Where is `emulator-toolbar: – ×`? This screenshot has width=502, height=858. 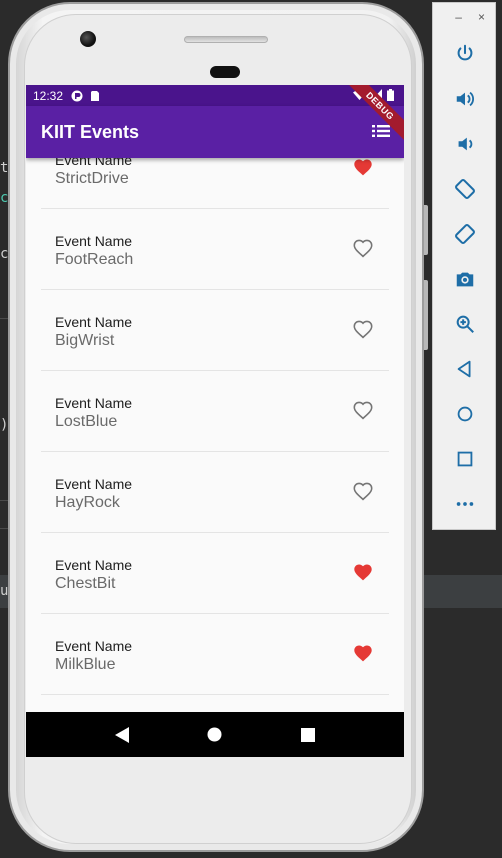 emulator-toolbar: – × is located at coordinates (464, 266).